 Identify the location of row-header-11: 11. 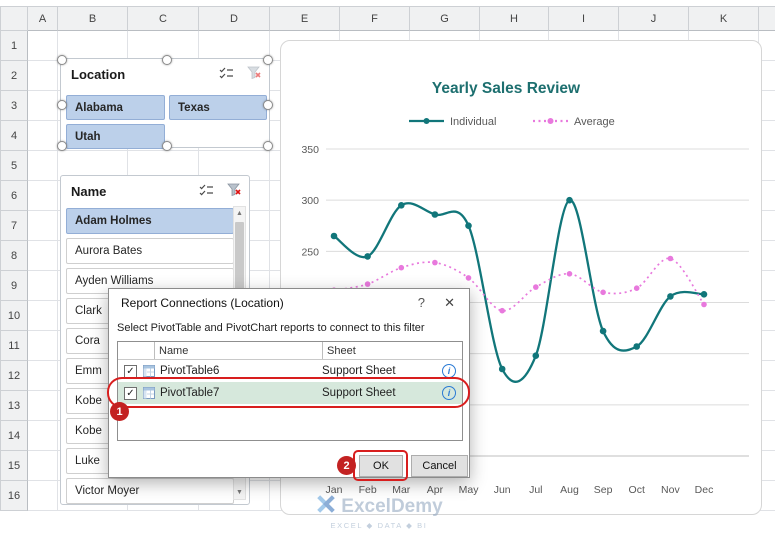
(14, 346).